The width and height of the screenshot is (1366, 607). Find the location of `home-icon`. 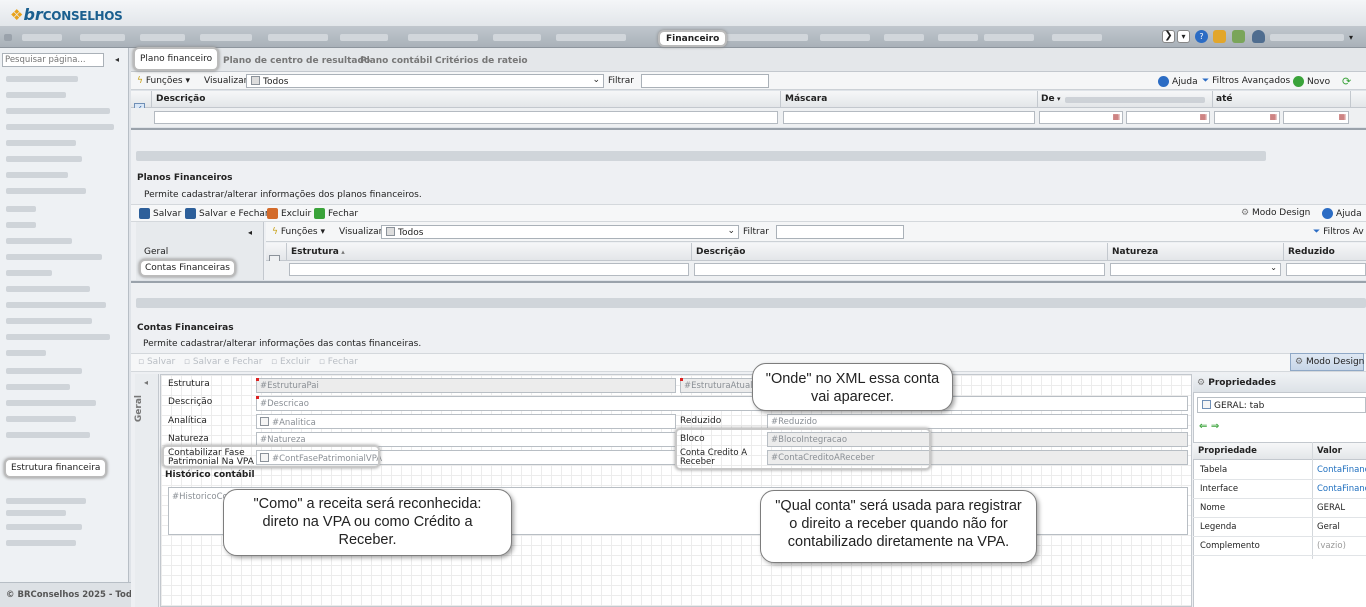

home-icon is located at coordinates (1238, 36).